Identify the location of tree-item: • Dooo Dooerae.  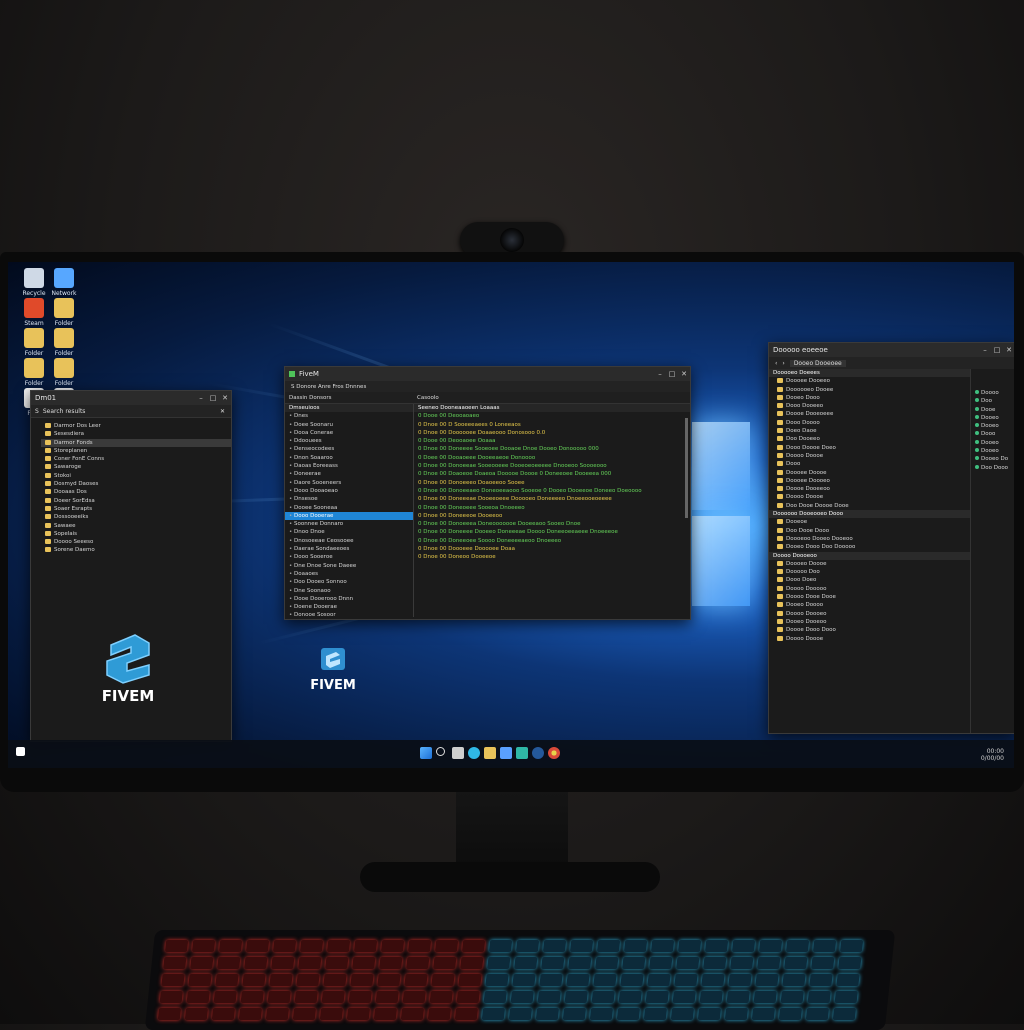
(349, 516).